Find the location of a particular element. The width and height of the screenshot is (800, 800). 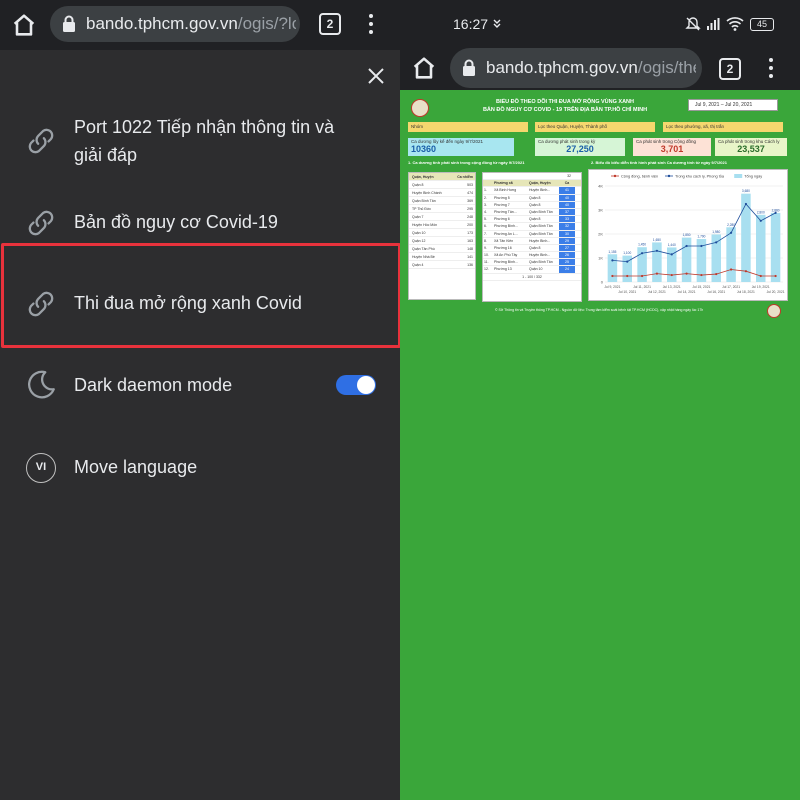

ward-filter: Lọc theo phường, xã, thị trấn is located at coordinates (723, 127).